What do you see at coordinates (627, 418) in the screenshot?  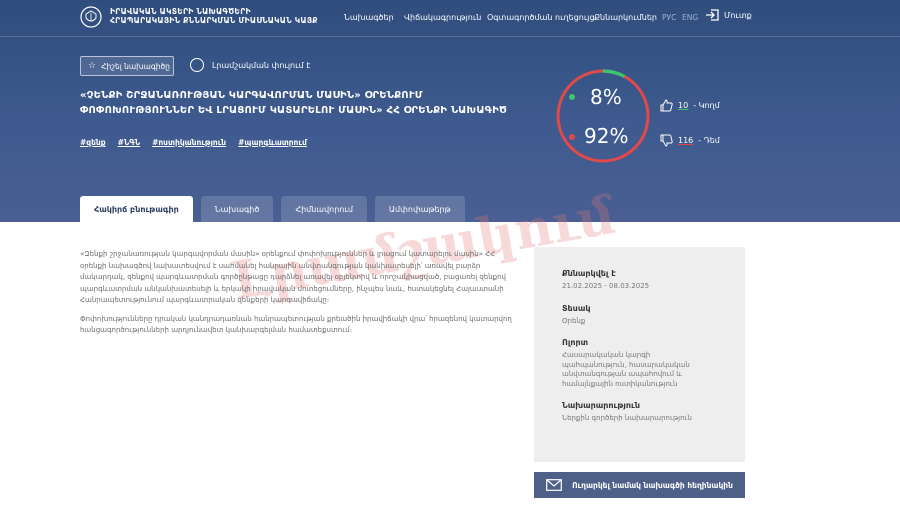 I see `info-value: Ներքին գործերի նախարարություն` at bounding box center [627, 418].